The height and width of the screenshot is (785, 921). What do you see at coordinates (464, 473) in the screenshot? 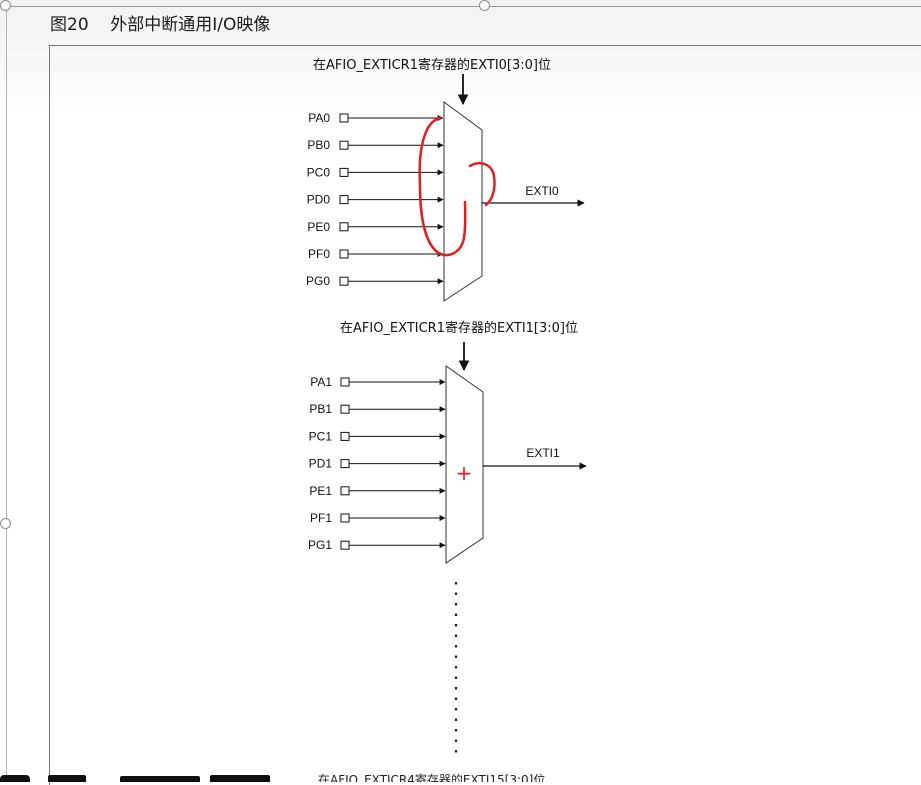
I see `red-plus-marker: +` at bounding box center [464, 473].